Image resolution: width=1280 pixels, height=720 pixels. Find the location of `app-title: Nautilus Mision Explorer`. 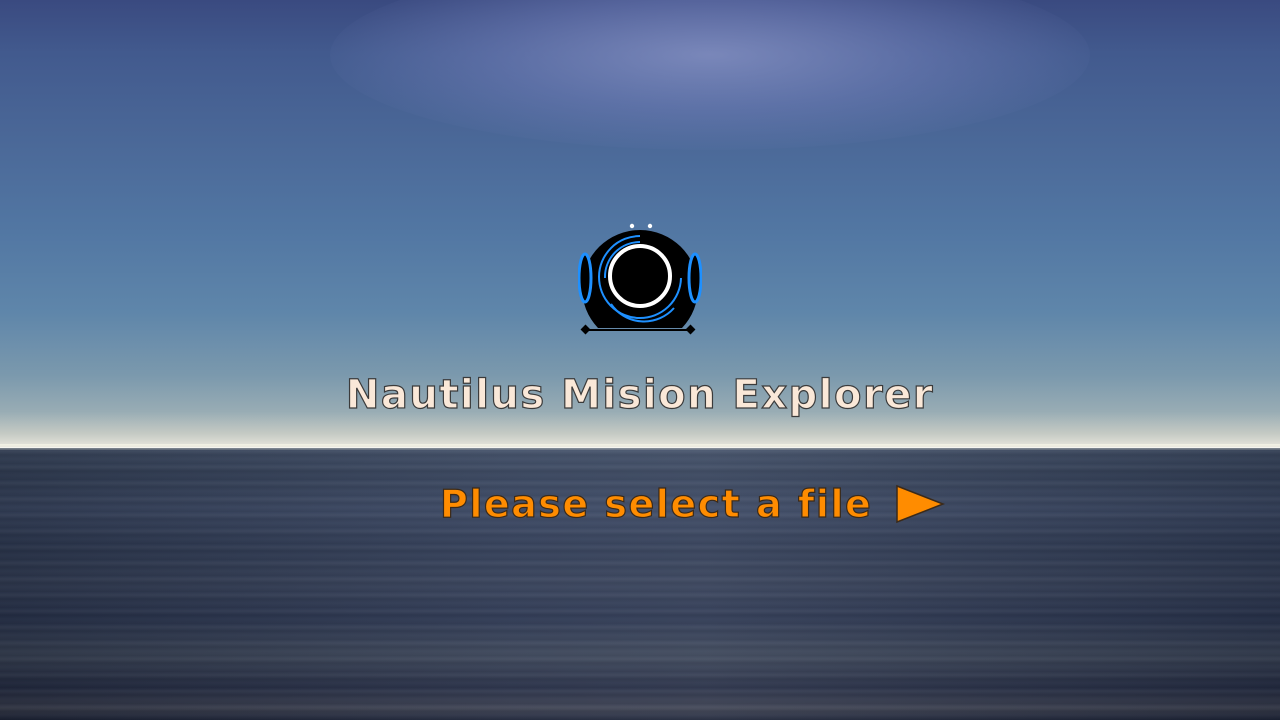

app-title: Nautilus Mision Explorer is located at coordinates (640, 394).